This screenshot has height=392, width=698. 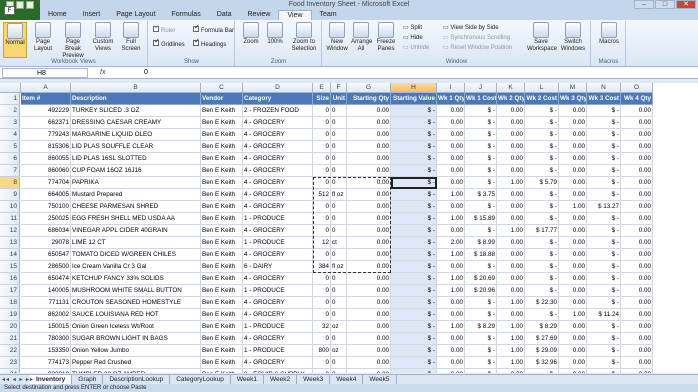 I want to click on table-cell: 512, so click(x=322, y=195).